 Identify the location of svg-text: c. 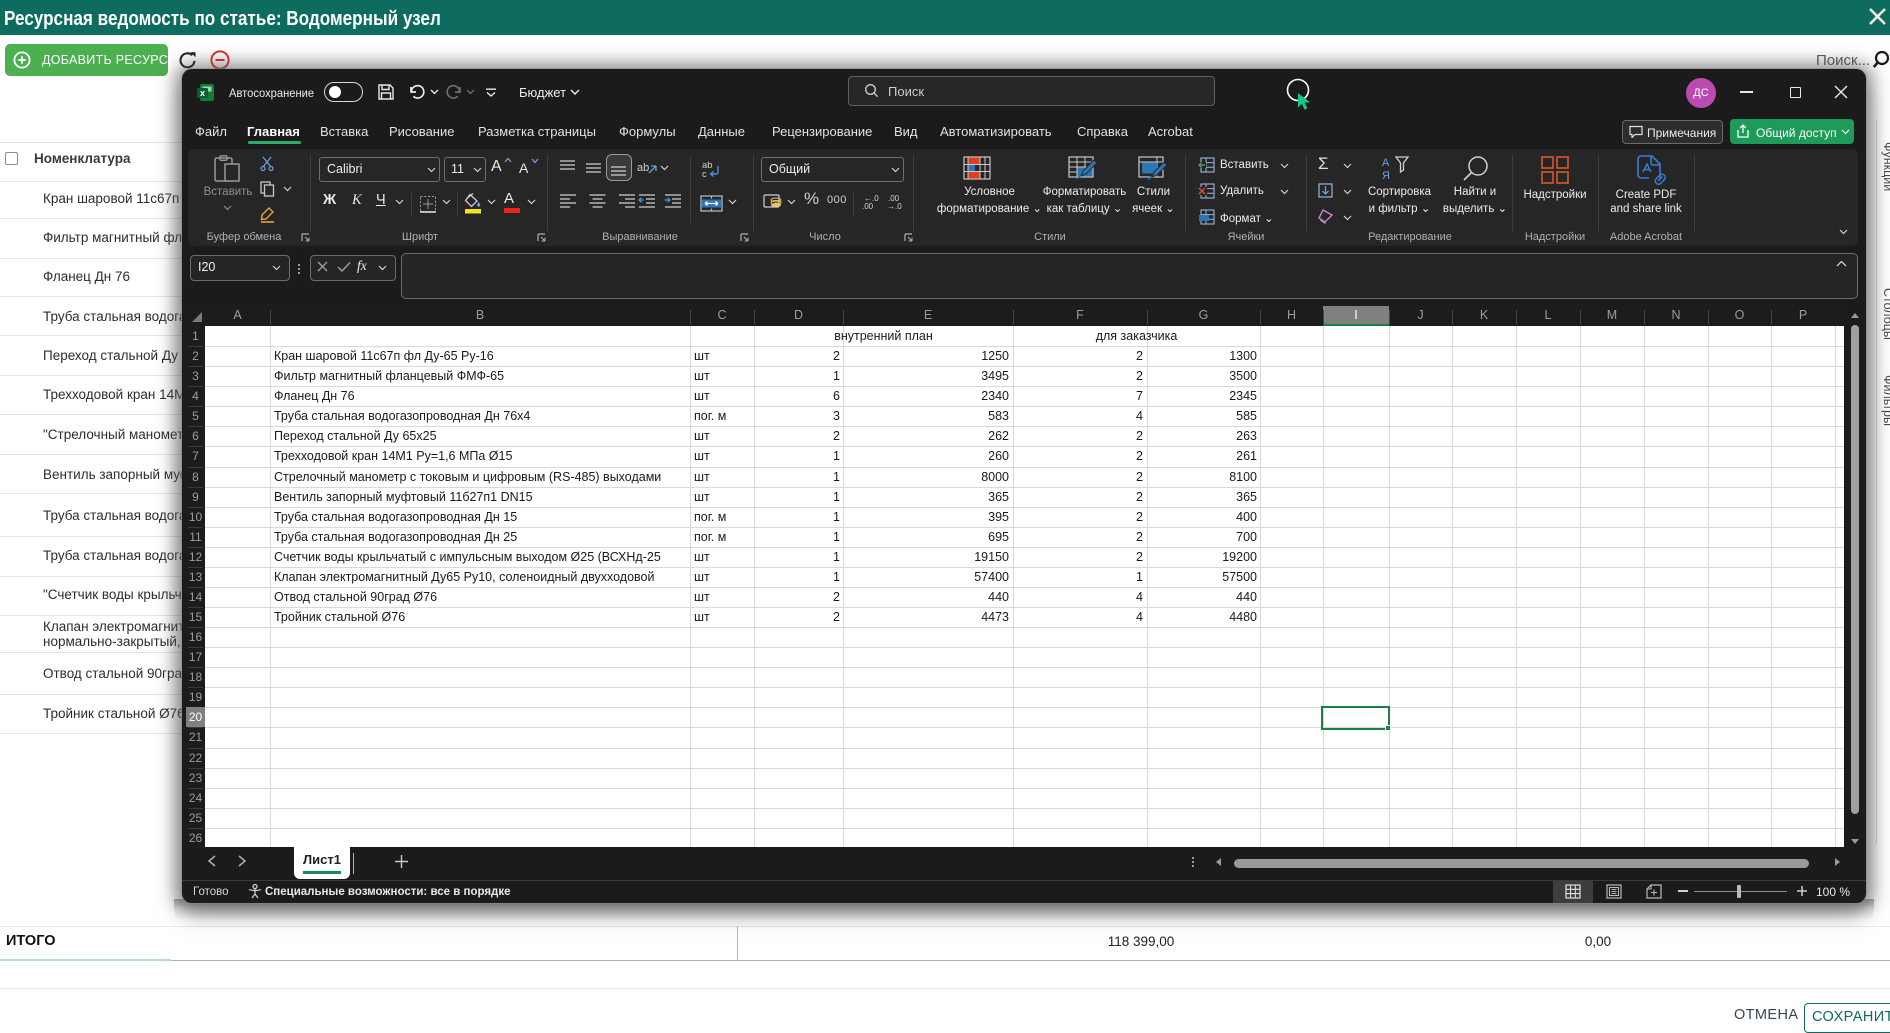
(704, 174).